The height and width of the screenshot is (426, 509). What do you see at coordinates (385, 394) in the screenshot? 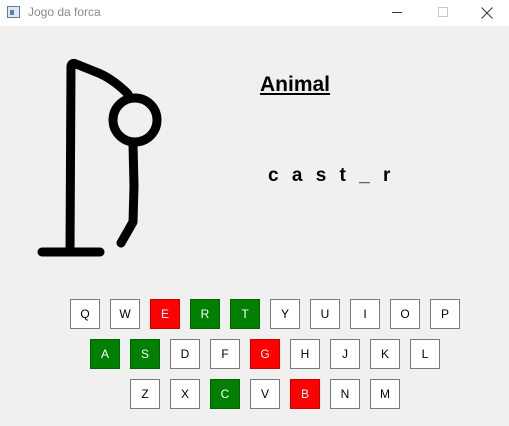
I see `key-m: M` at bounding box center [385, 394].